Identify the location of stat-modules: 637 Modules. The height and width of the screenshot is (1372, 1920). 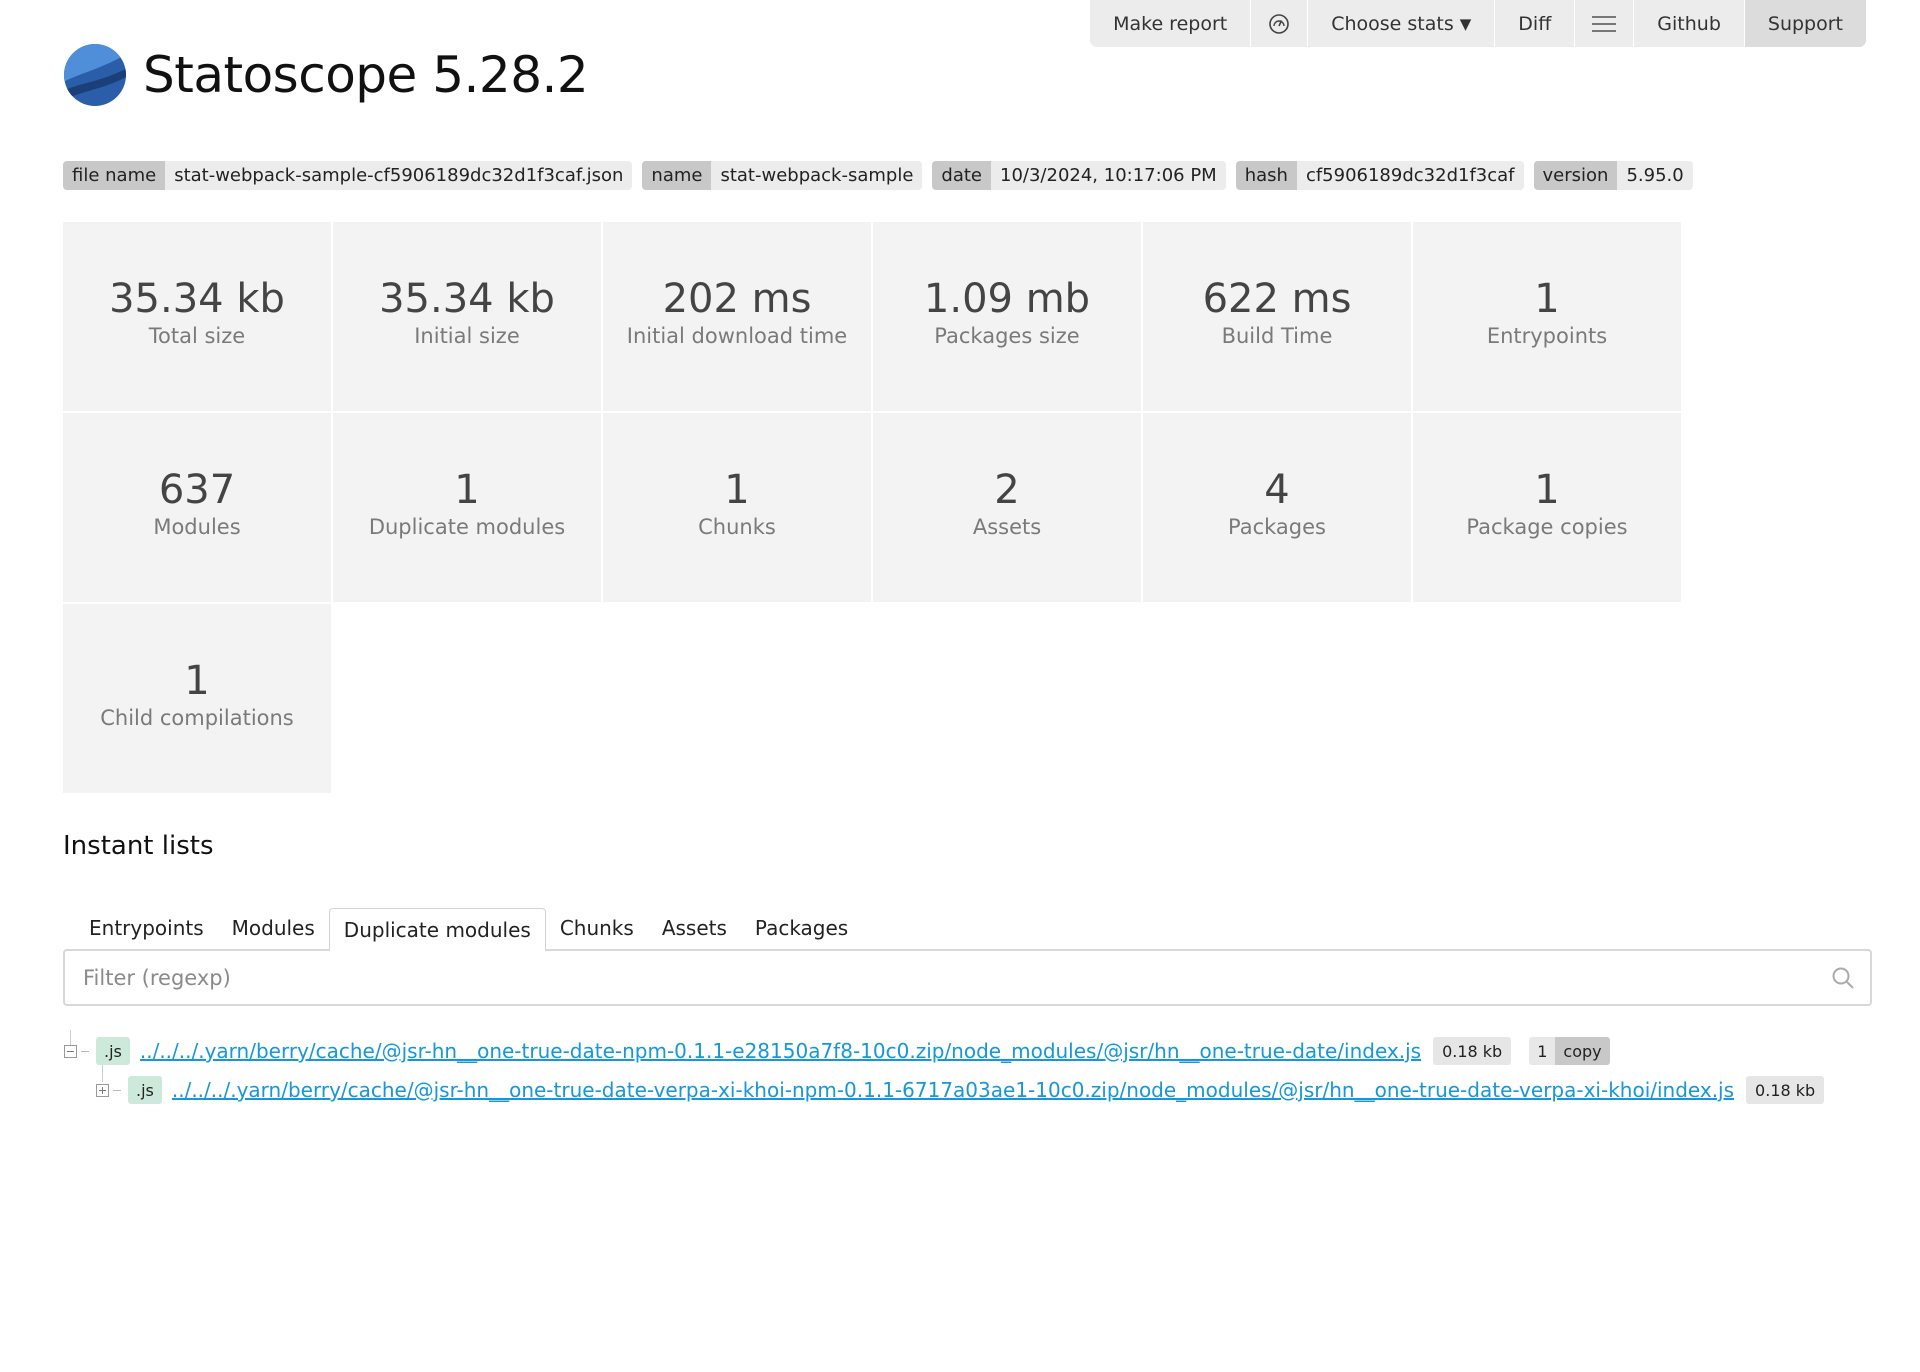
(197, 507).